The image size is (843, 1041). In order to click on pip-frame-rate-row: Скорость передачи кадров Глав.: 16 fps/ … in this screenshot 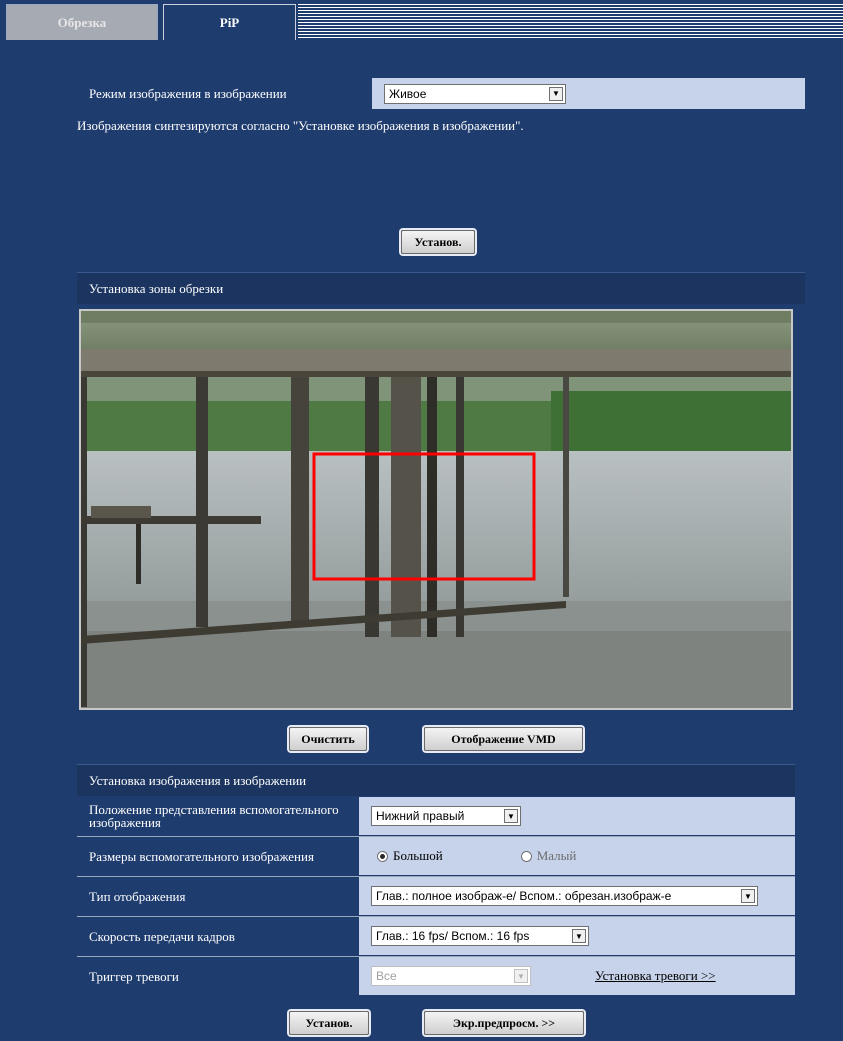, I will do `click(436, 936)`.